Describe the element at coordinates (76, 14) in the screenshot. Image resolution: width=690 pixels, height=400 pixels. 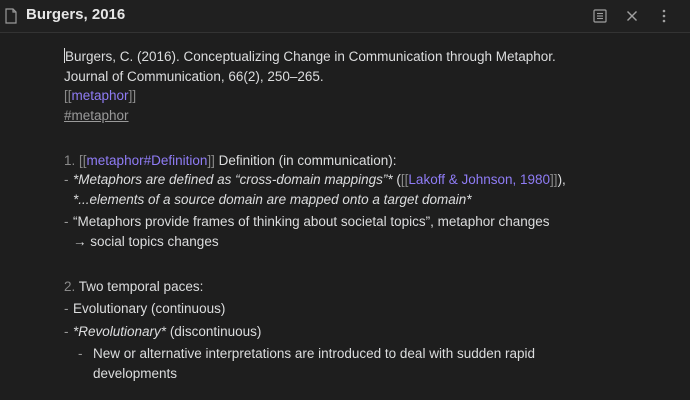
I see `note-title: Burgers, 2016` at that location.